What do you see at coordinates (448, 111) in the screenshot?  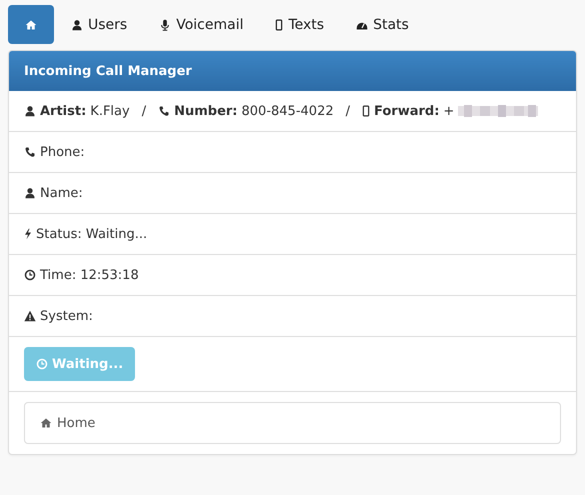 I see `summary-value: +` at bounding box center [448, 111].